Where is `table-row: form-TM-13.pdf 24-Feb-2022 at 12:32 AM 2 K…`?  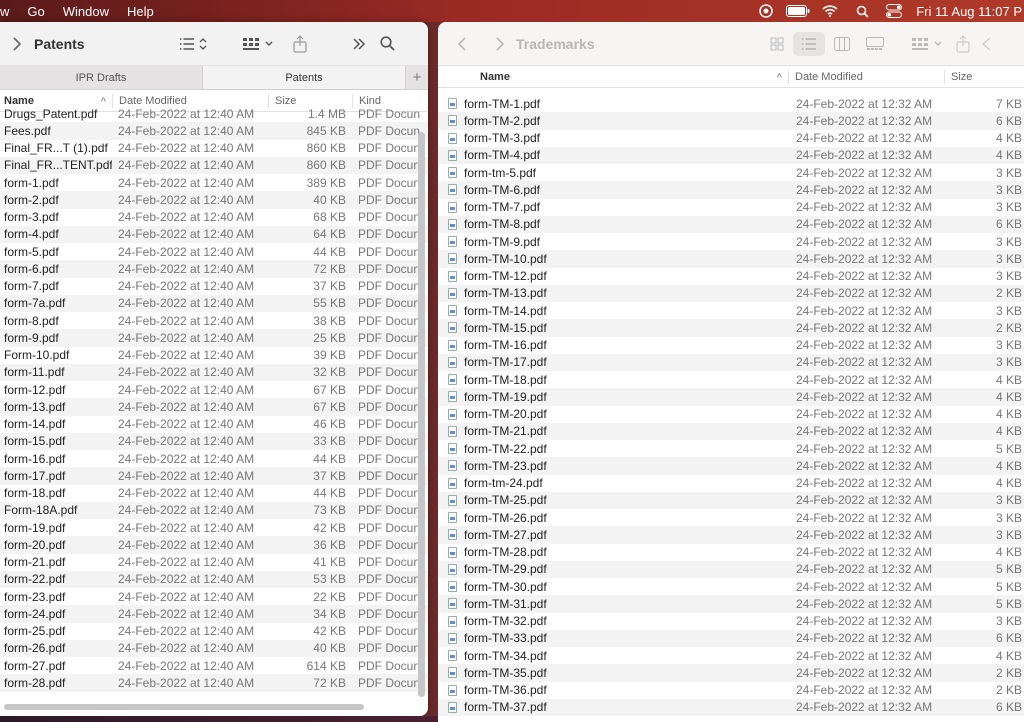
table-row: form-TM-13.pdf 24-Feb-2022 at 12:32 AM 2 K… is located at coordinates (731, 293).